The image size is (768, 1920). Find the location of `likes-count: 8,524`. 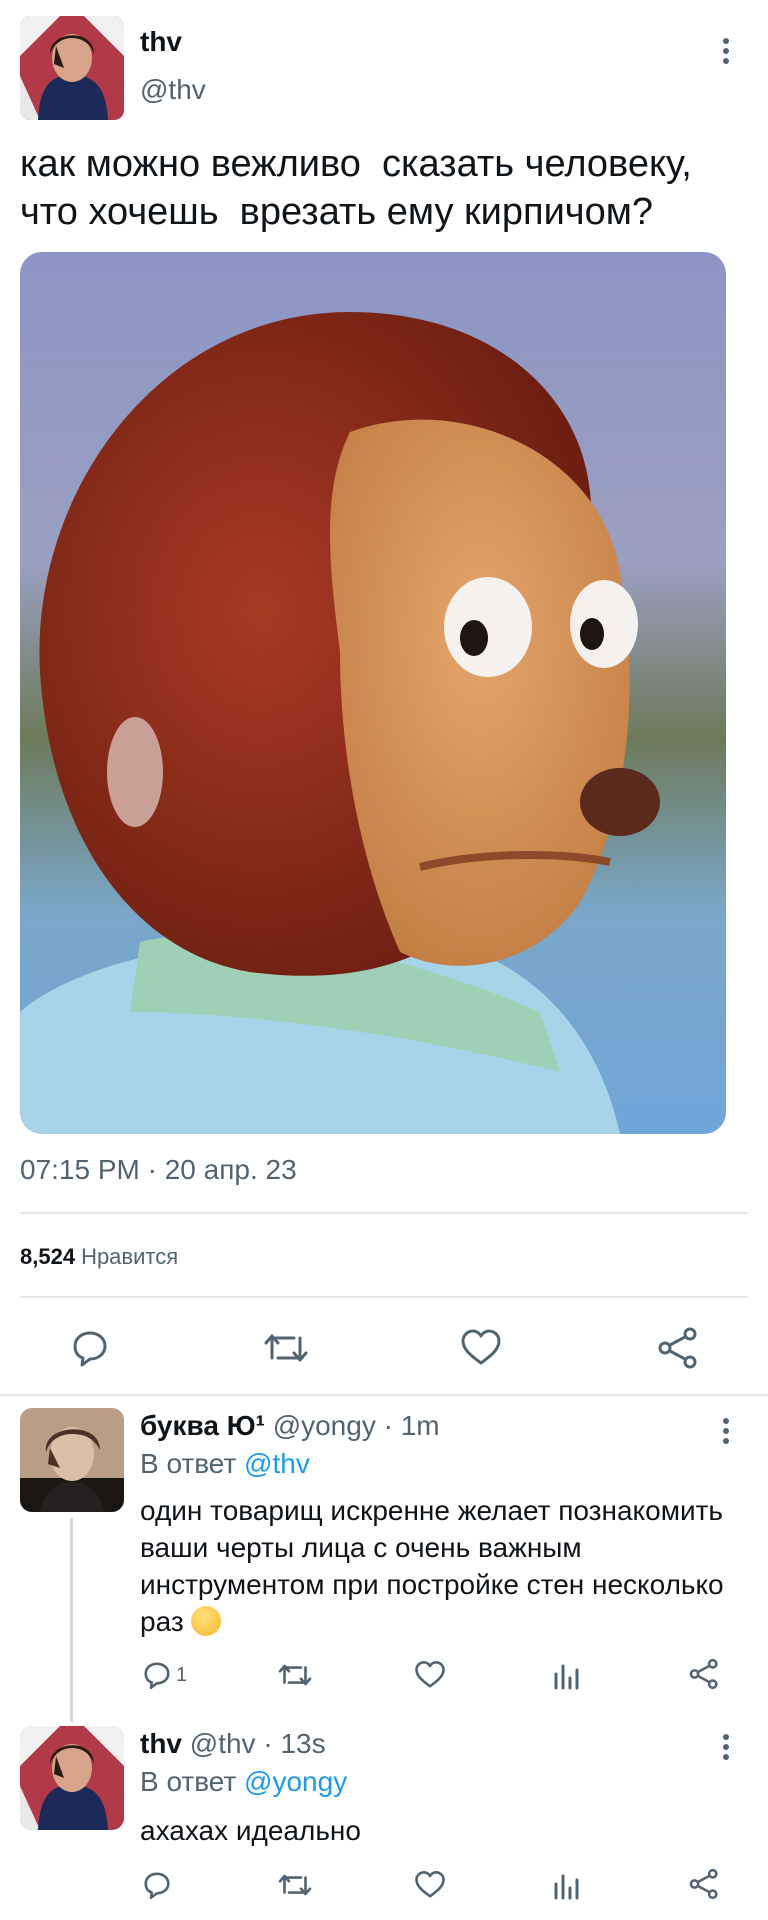

likes-count: 8,524 is located at coordinates (48, 1256).